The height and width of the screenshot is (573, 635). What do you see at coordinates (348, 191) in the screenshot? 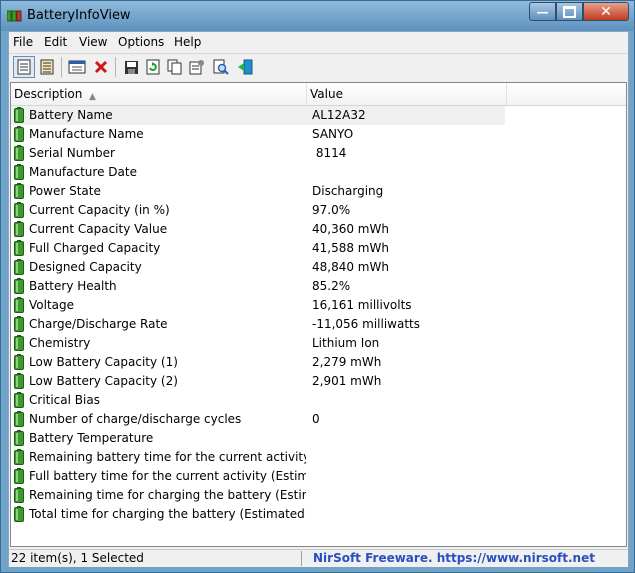
I see `row-value: Discharging` at bounding box center [348, 191].